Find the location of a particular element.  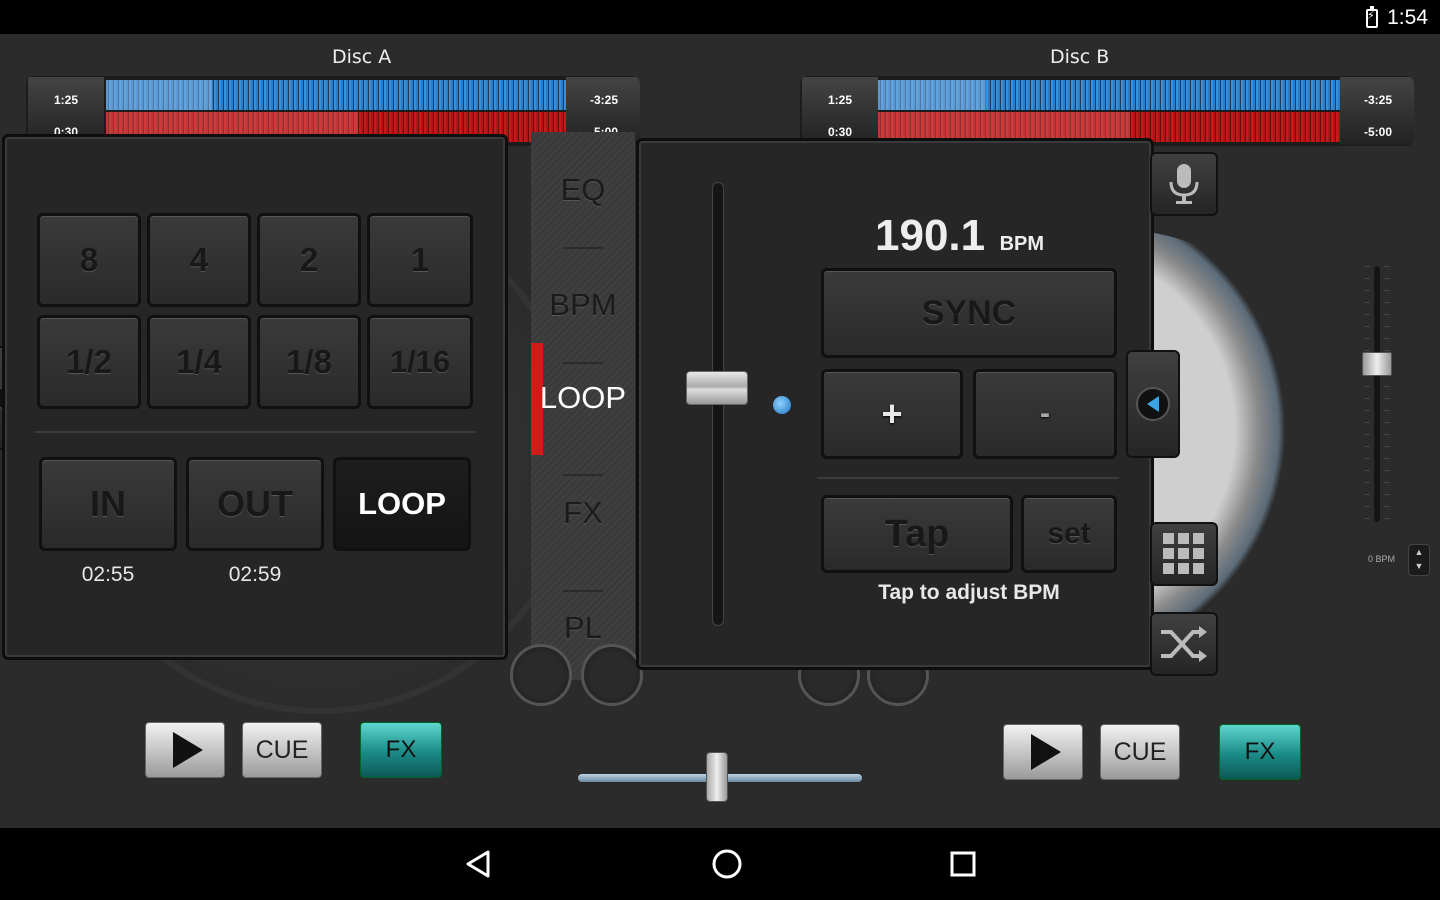

status-time: 1:54 is located at coordinates (1407, 17).